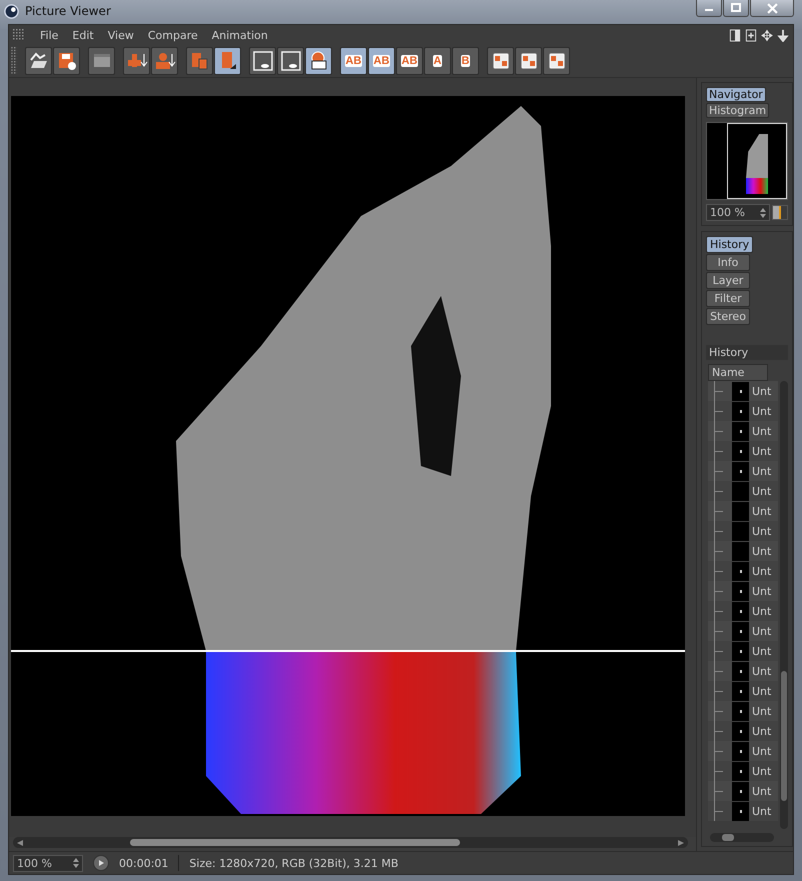 Image resolution: width=802 pixels, height=881 pixels. Describe the element at coordinates (437, 61) in the screenshot. I see `compare-button: A` at that location.